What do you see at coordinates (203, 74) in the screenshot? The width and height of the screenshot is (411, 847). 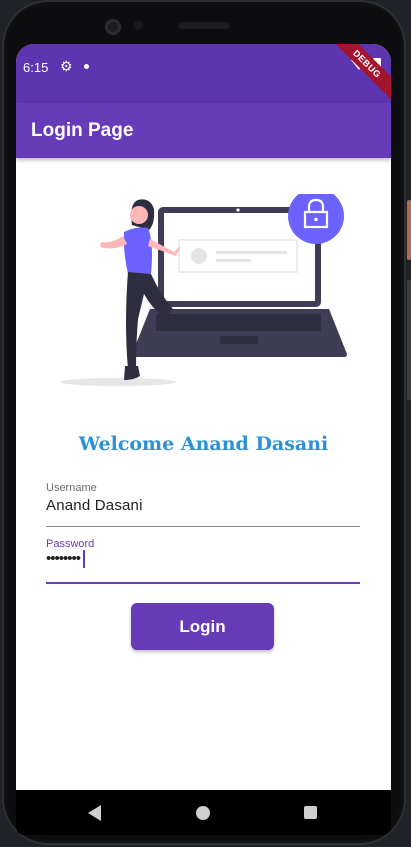 I see `status-bar: 6:15 ⚙ DEBUG` at bounding box center [203, 74].